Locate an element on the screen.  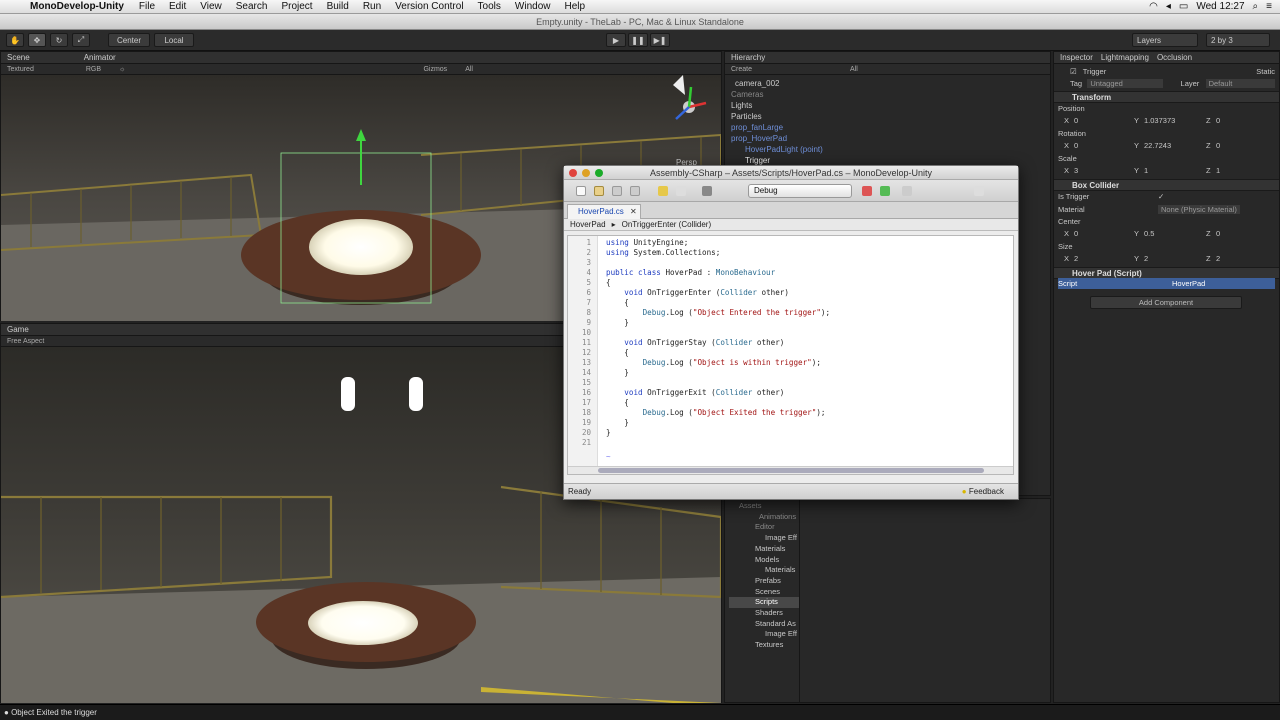
volume-icon: ◂ is located at coordinates (1168, 6).